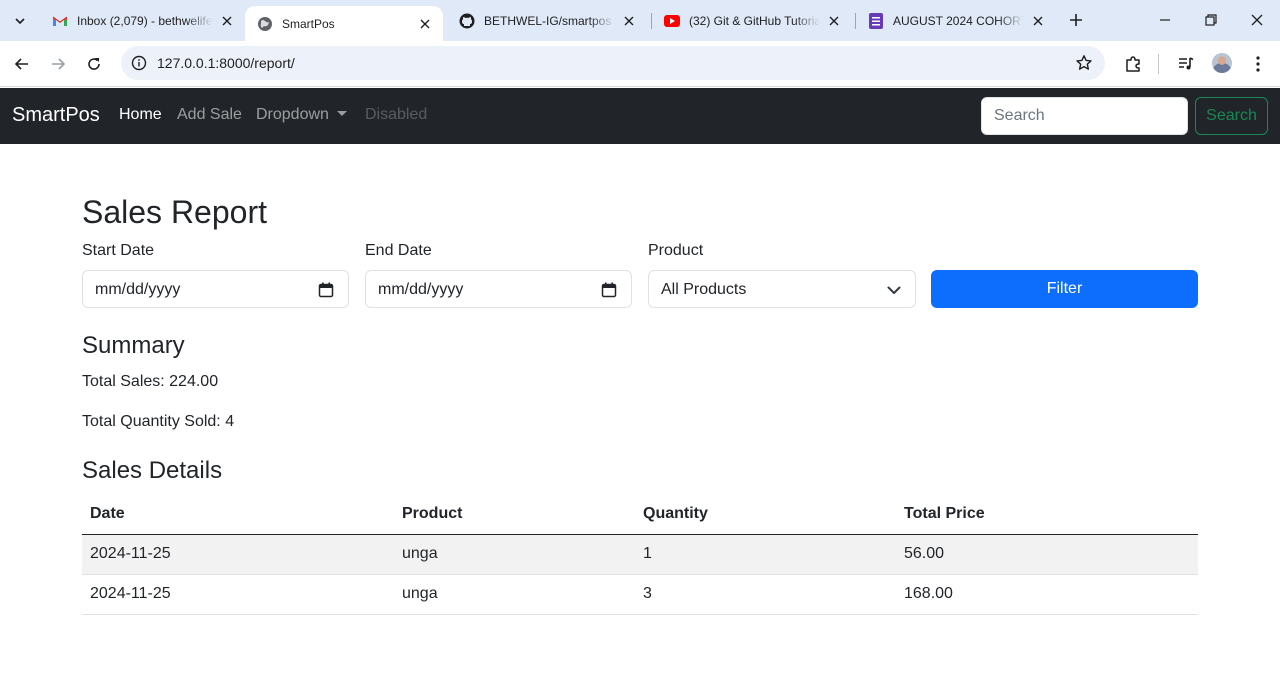  I want to click on column-header-date: Date, so click(238, 514).